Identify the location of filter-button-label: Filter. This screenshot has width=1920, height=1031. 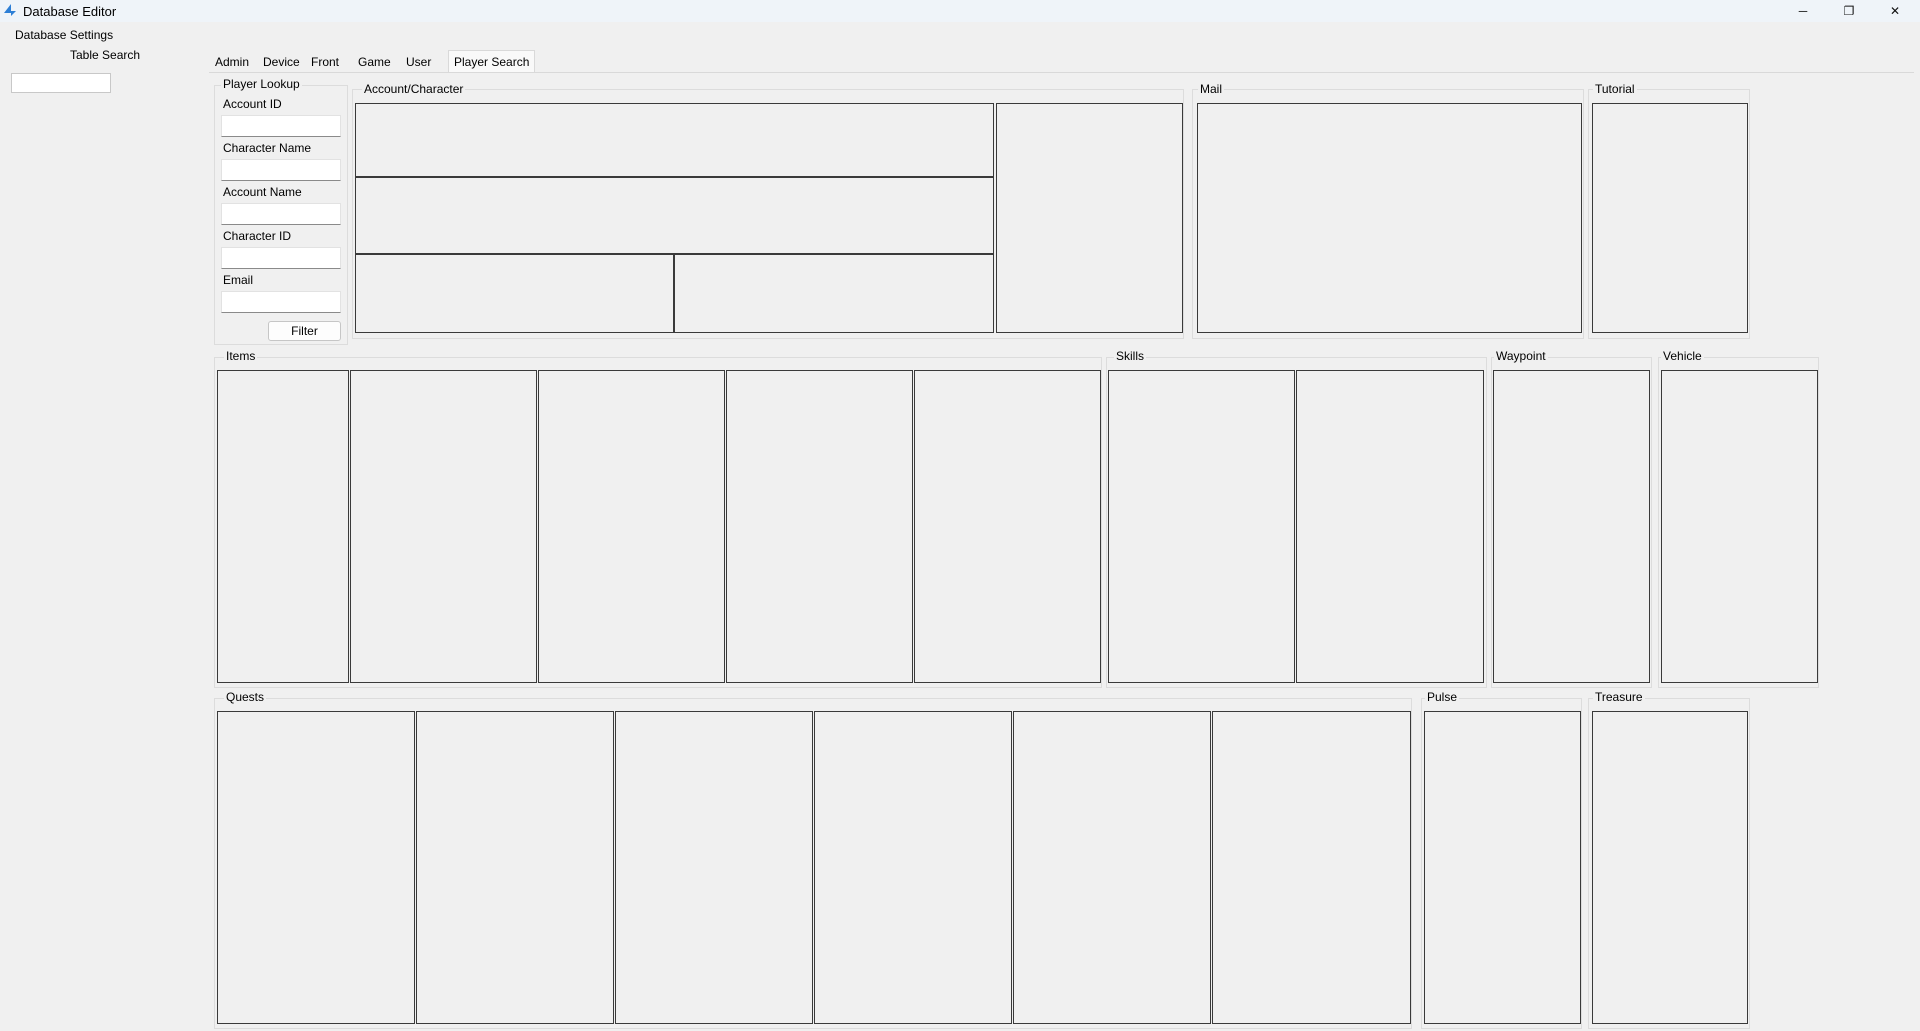
(304, 331).